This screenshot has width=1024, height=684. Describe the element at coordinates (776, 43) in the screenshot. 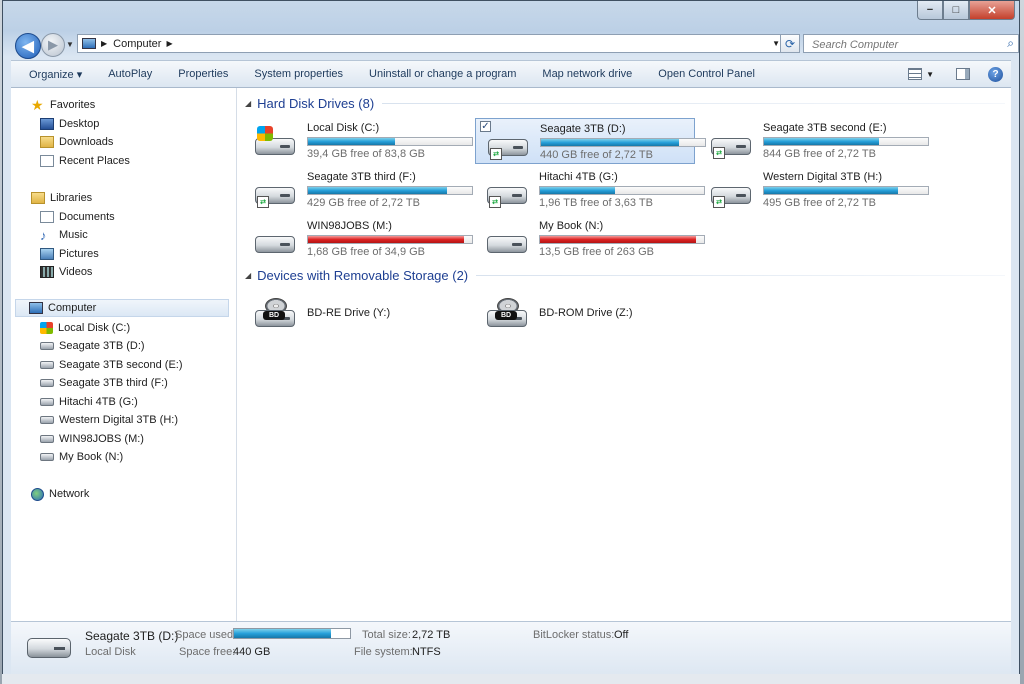

I see `address-dropdown-icon: ▼` at that location.